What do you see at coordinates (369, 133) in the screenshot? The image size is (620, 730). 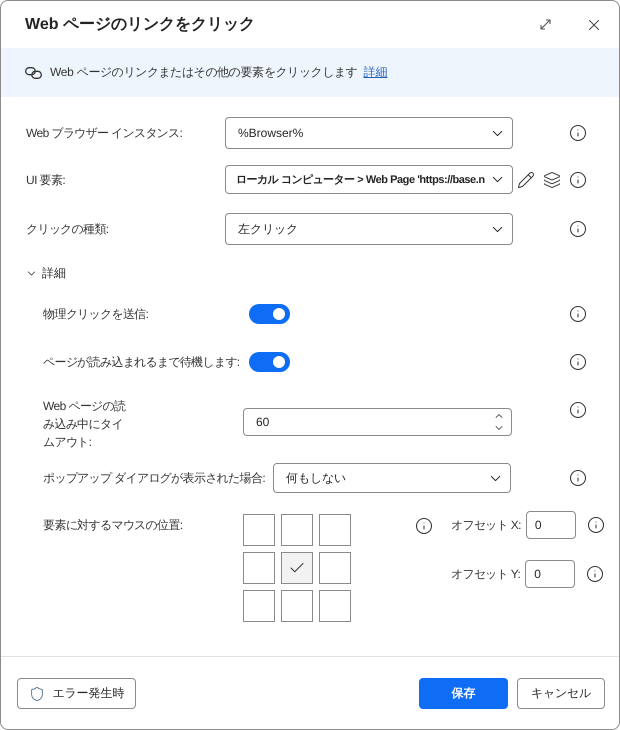 I see `dropdown: %Browser%` at bounding box center [369, 133].